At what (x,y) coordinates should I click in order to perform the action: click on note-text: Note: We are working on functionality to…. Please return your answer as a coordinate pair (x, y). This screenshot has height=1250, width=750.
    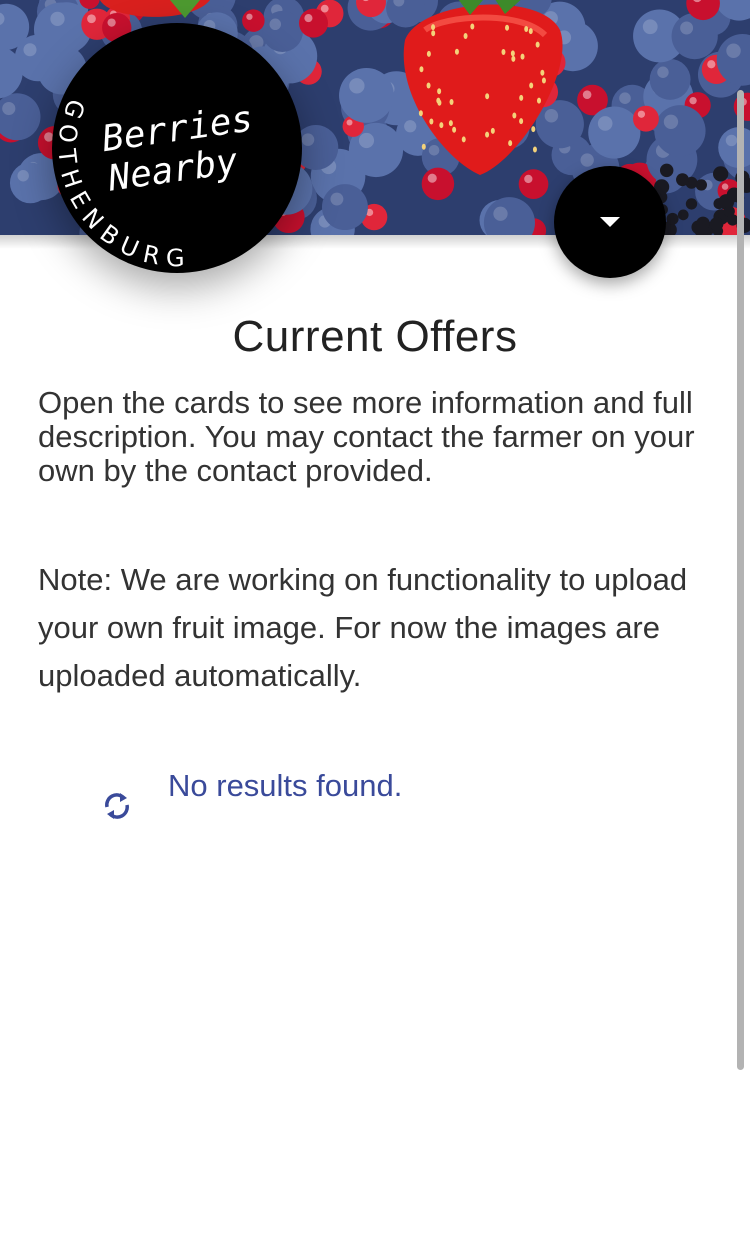
    Looking at the image, I should click on (363, 627).